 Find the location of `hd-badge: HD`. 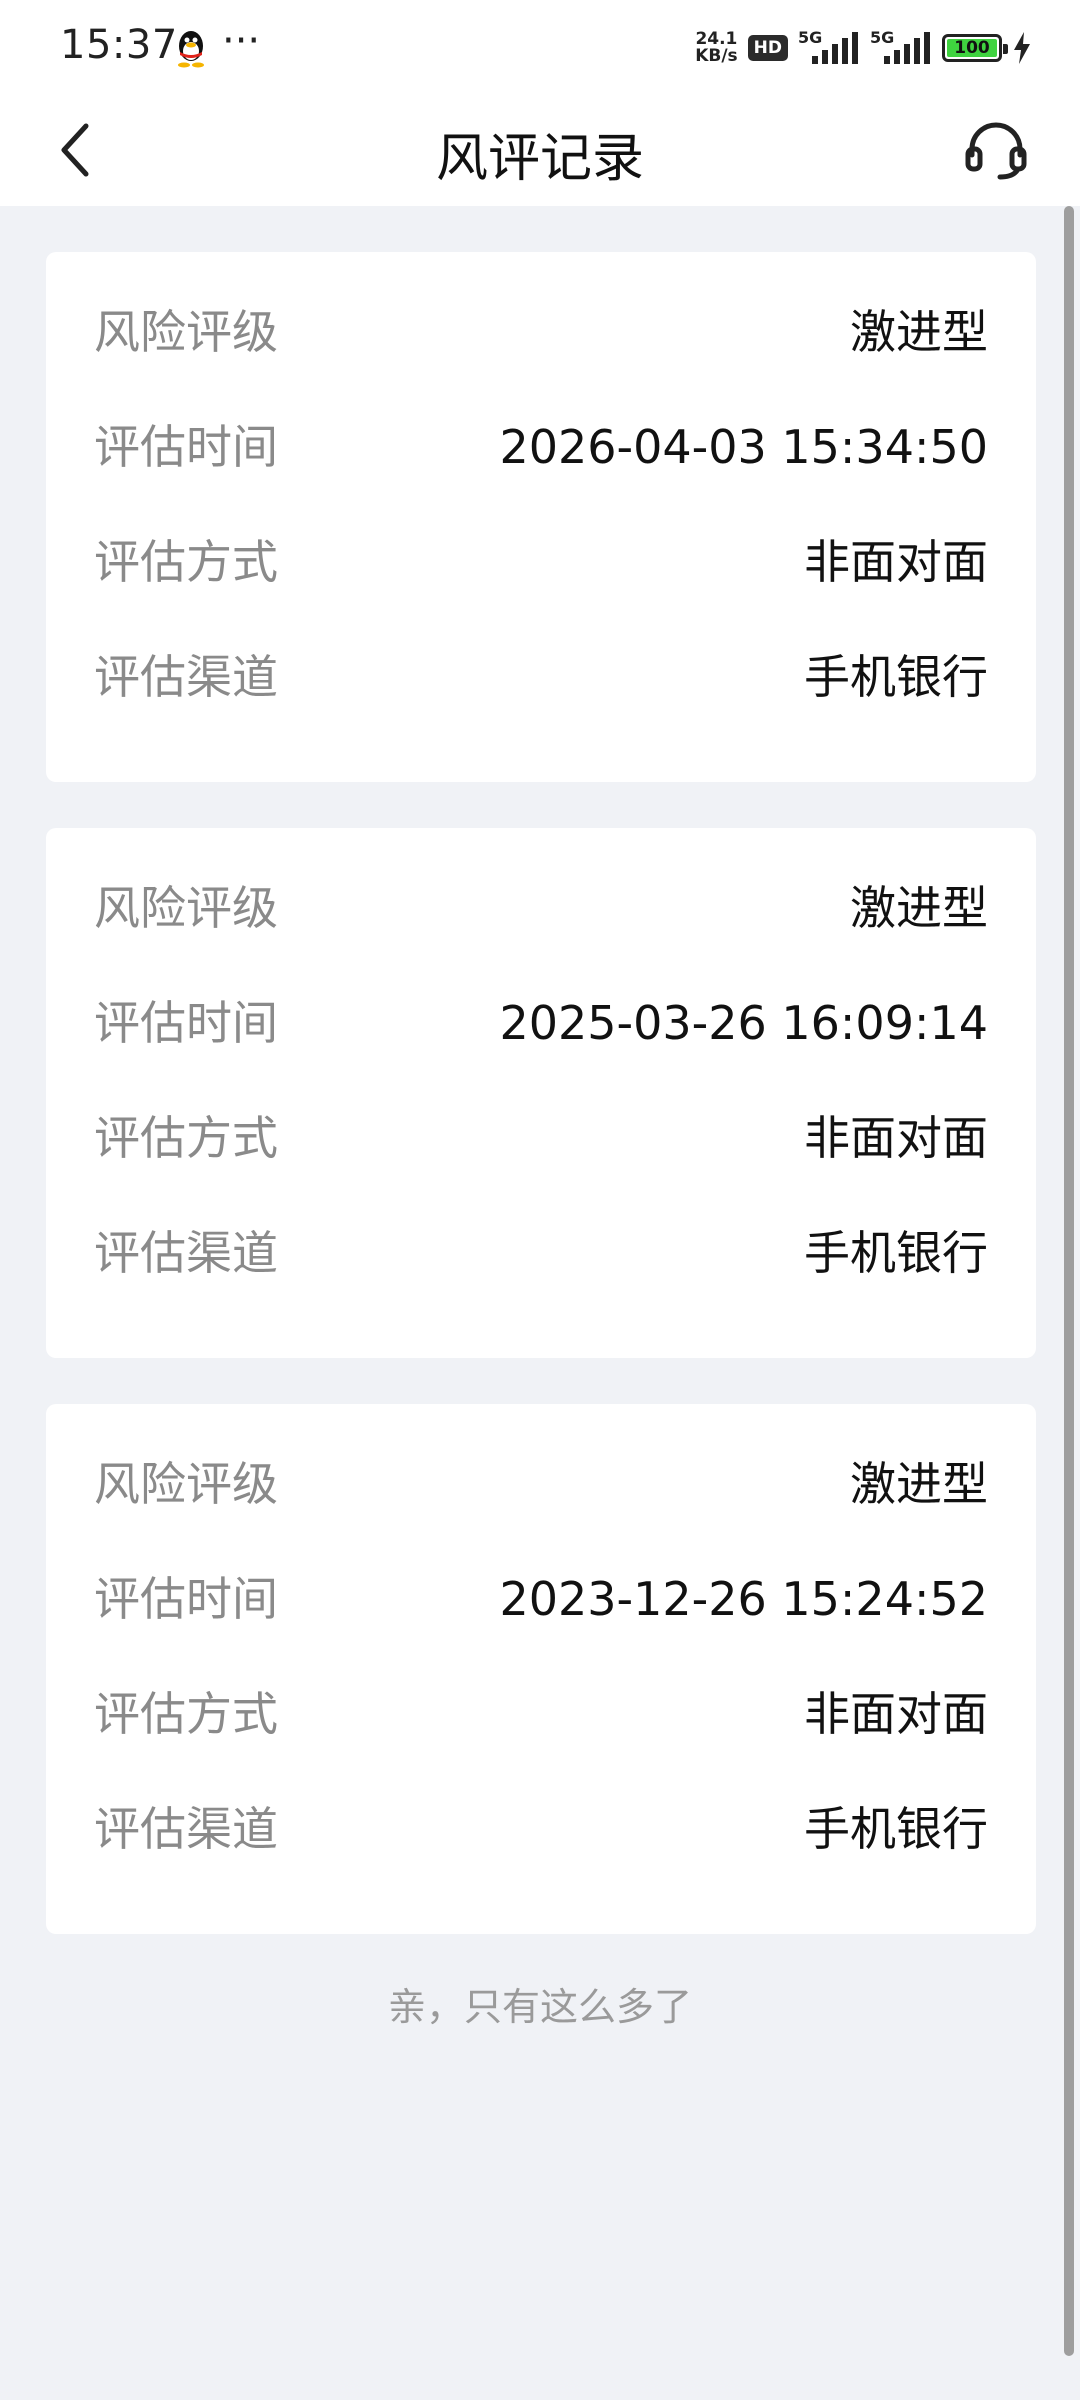

hd-badge: HD is located at coordinates (767, 48).